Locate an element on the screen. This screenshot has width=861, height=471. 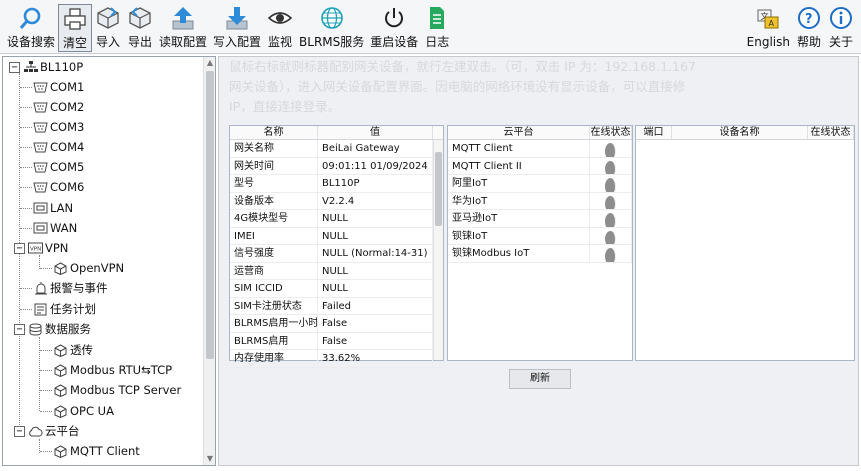
table-row: 内存使用率 33.62% is located at coordinates (336, 359).